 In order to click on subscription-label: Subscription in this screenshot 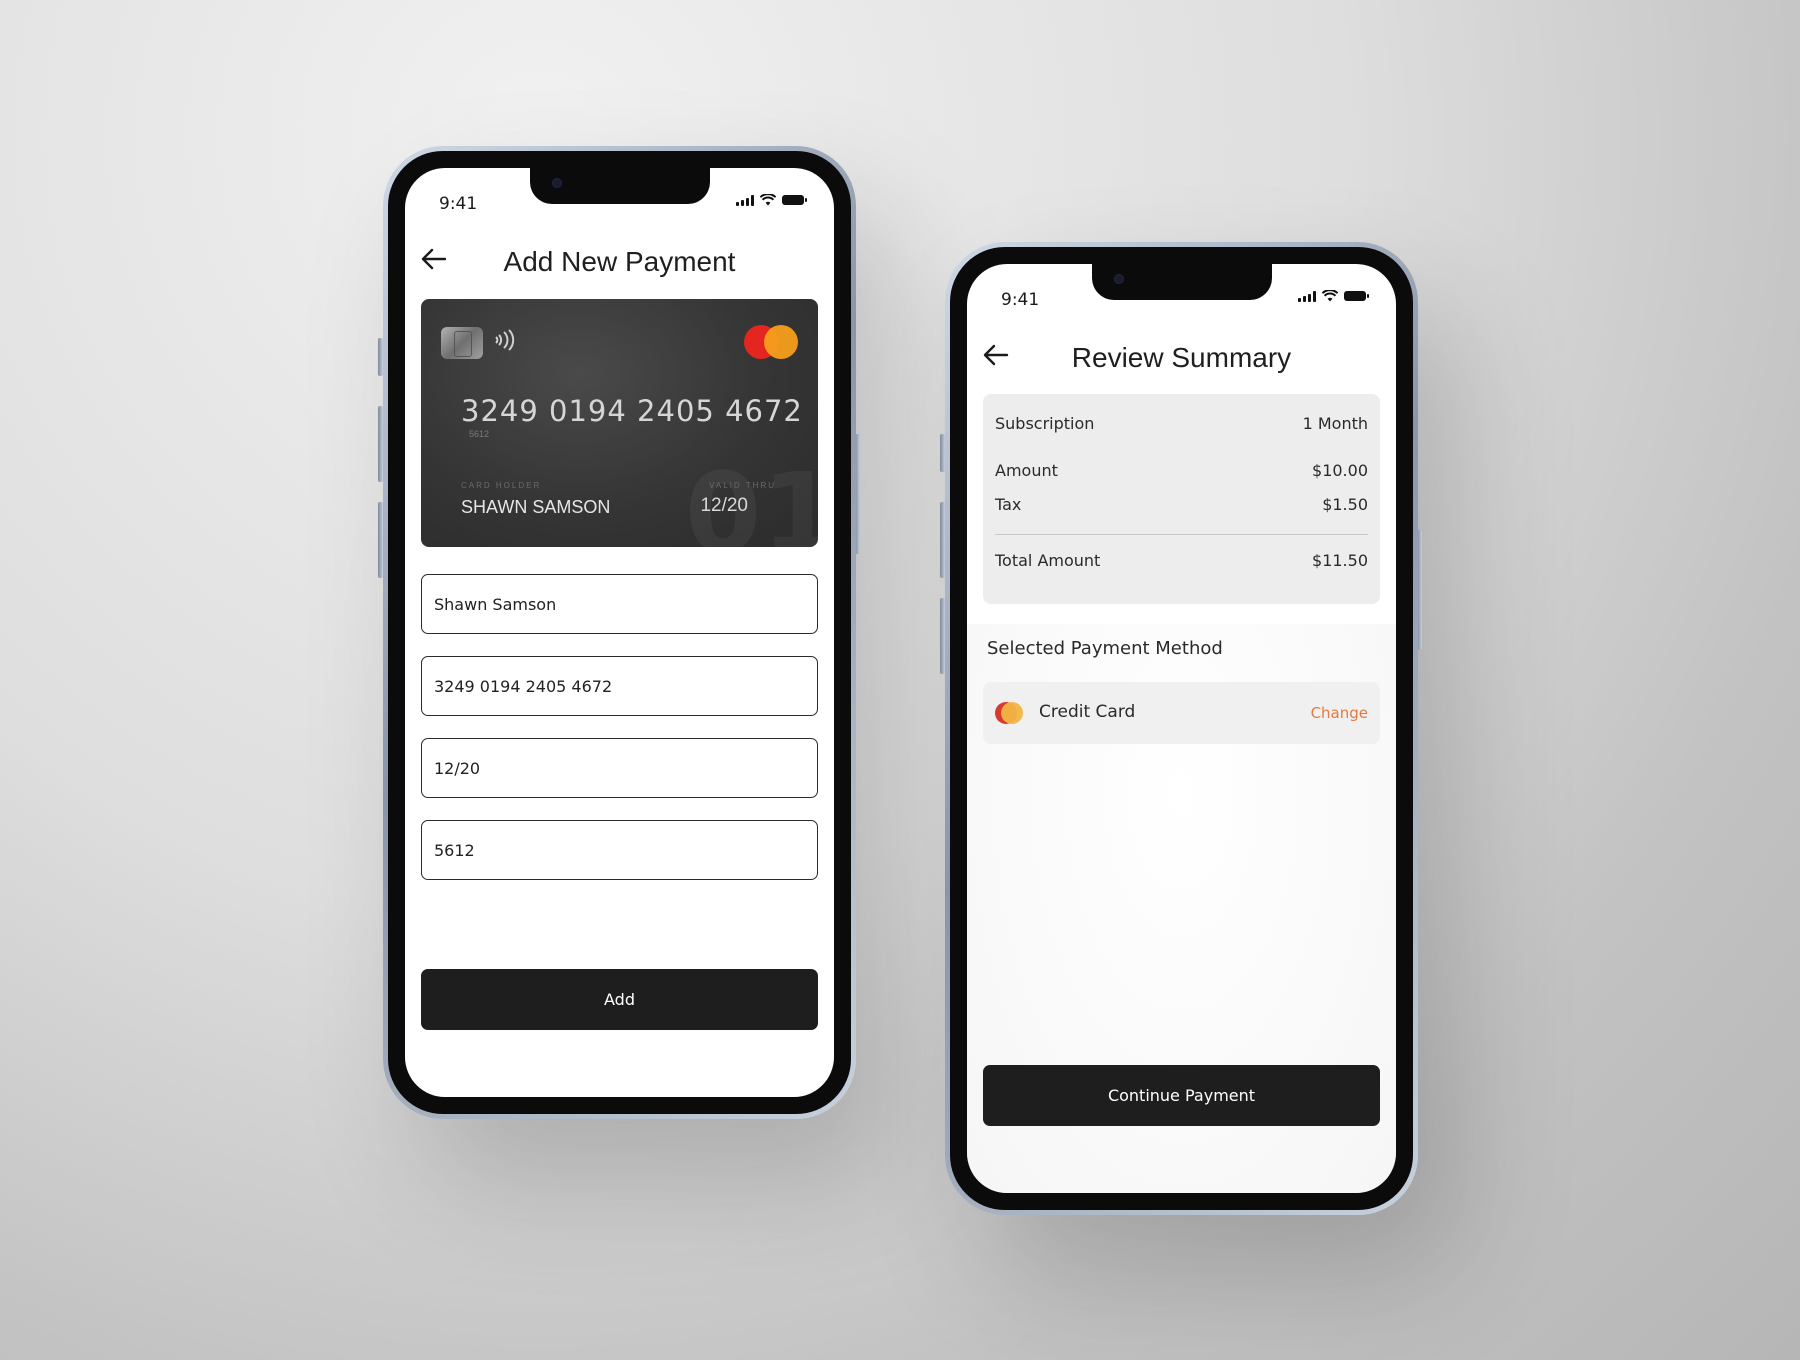, I will do `click(1045, 423)`.